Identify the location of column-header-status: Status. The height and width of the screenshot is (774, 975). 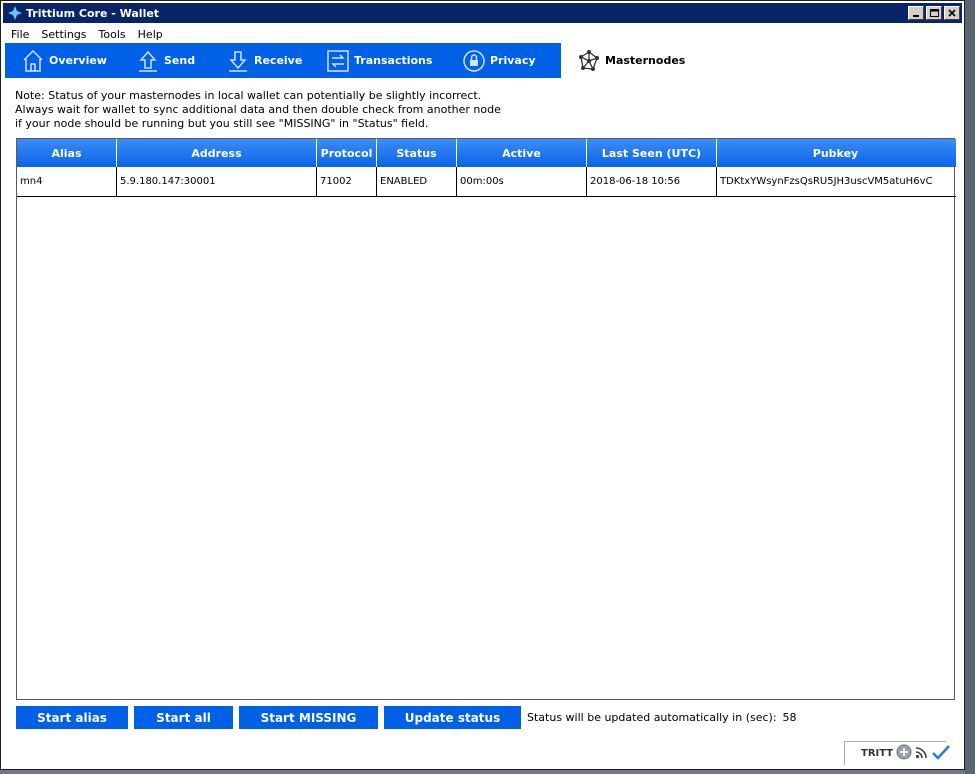
(417, 153).